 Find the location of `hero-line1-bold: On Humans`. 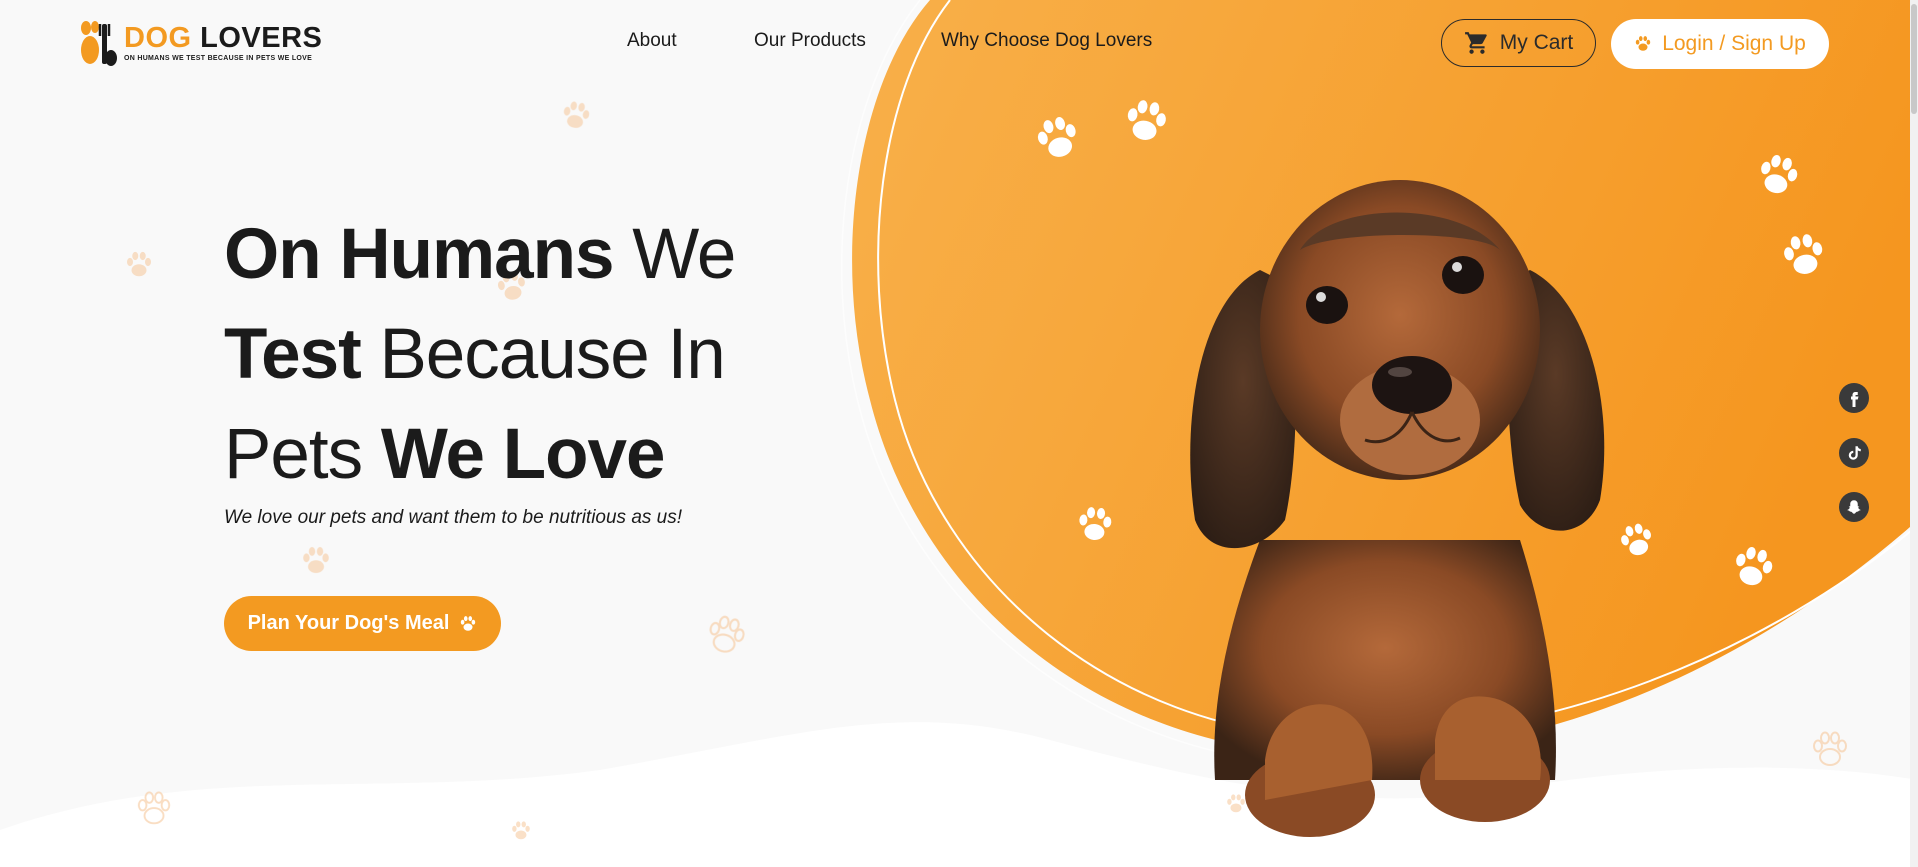

hero-line1-bold: On Humans is located at coordinates (419, 254).